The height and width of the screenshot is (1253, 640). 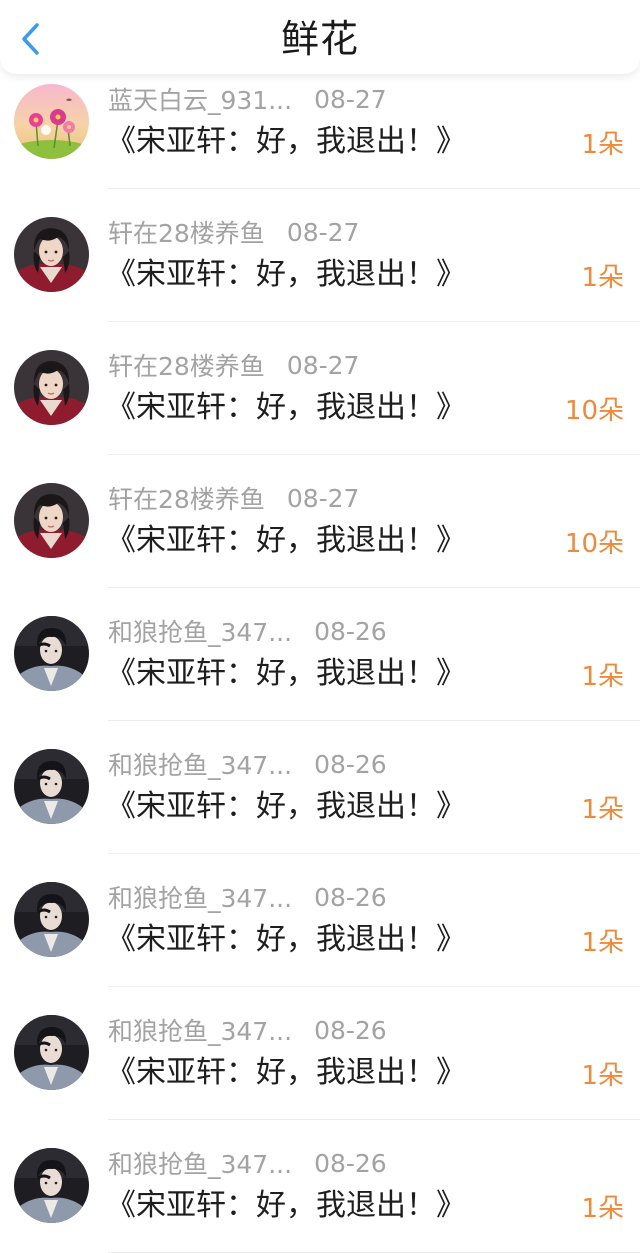 I want to click on list-item: 轩在28楼养鱼 08-27 《宋亚轩：好，我退出！》 1朵, so click(x=320, y=255).